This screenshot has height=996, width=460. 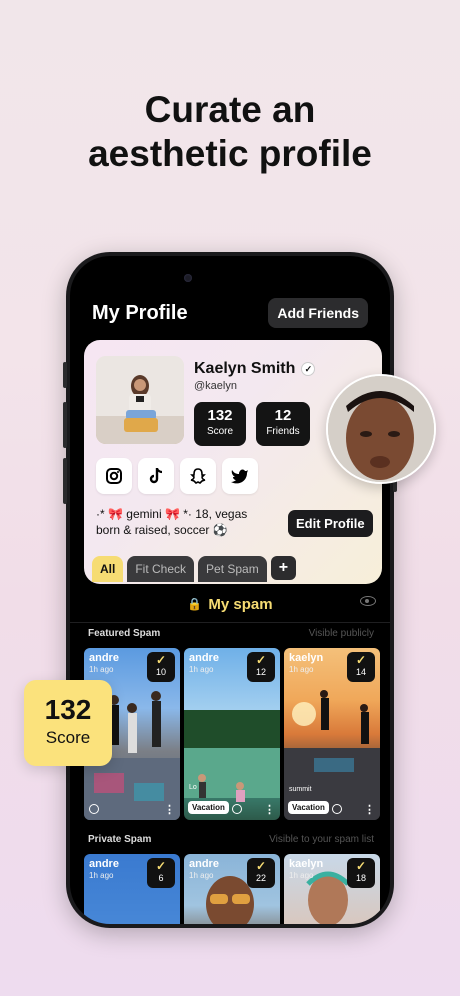 I want to click on tile-caption: Lo, so click(x=193, y=787).